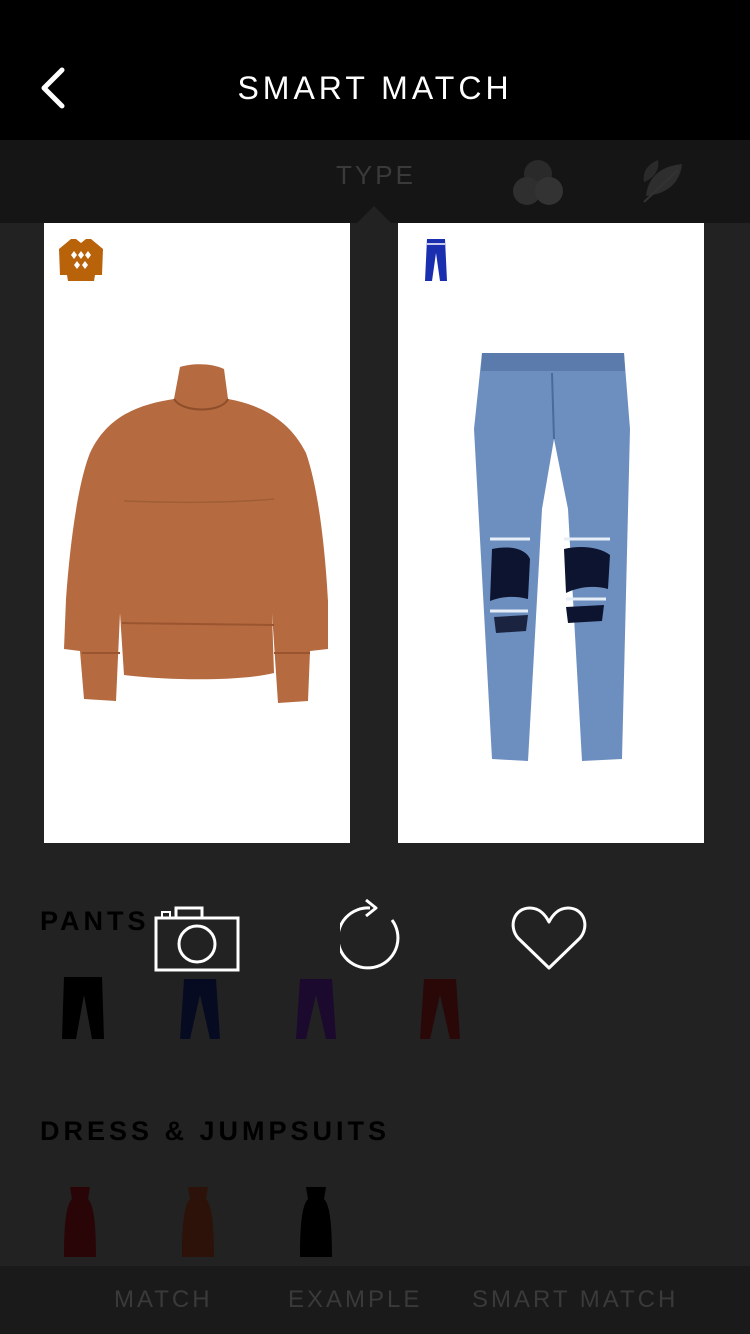 This screenshot has height=1334, width=750. What do you see at coordinates (316, 1009) in the screenshot?
I see `pants-item-purple` at bounding box center [316, 1009].